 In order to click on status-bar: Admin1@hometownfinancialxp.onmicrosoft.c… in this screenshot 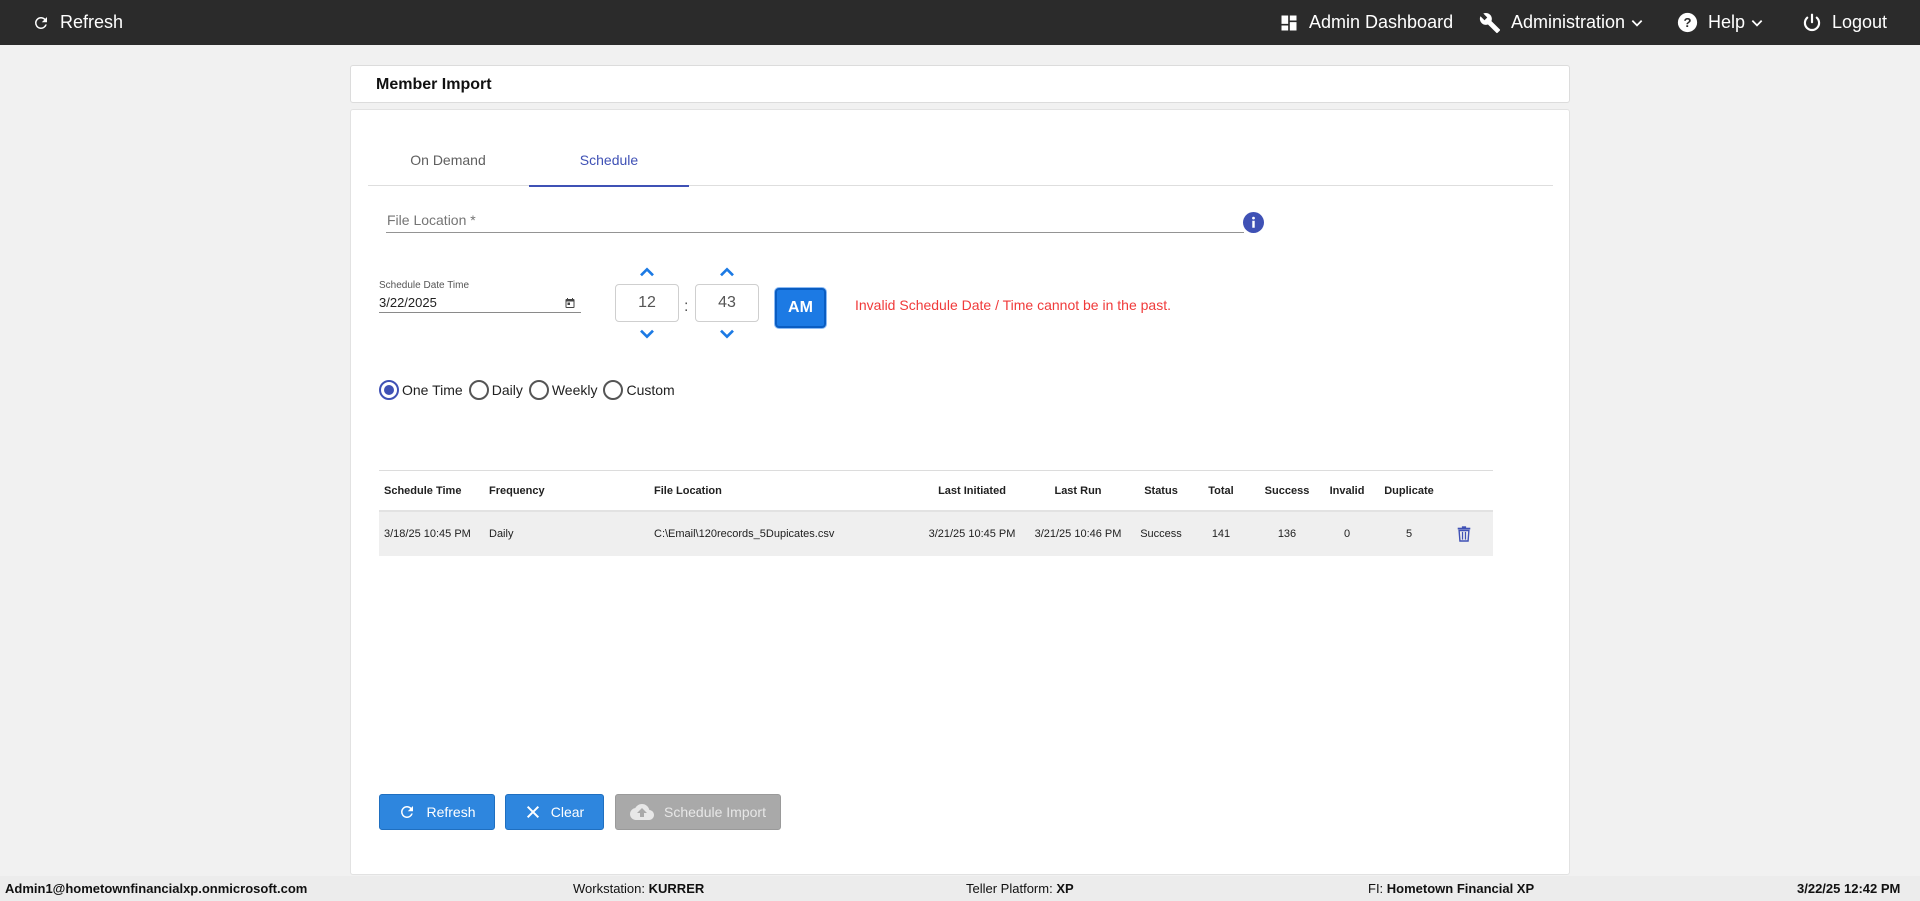, I will do `click(960, 888)`.